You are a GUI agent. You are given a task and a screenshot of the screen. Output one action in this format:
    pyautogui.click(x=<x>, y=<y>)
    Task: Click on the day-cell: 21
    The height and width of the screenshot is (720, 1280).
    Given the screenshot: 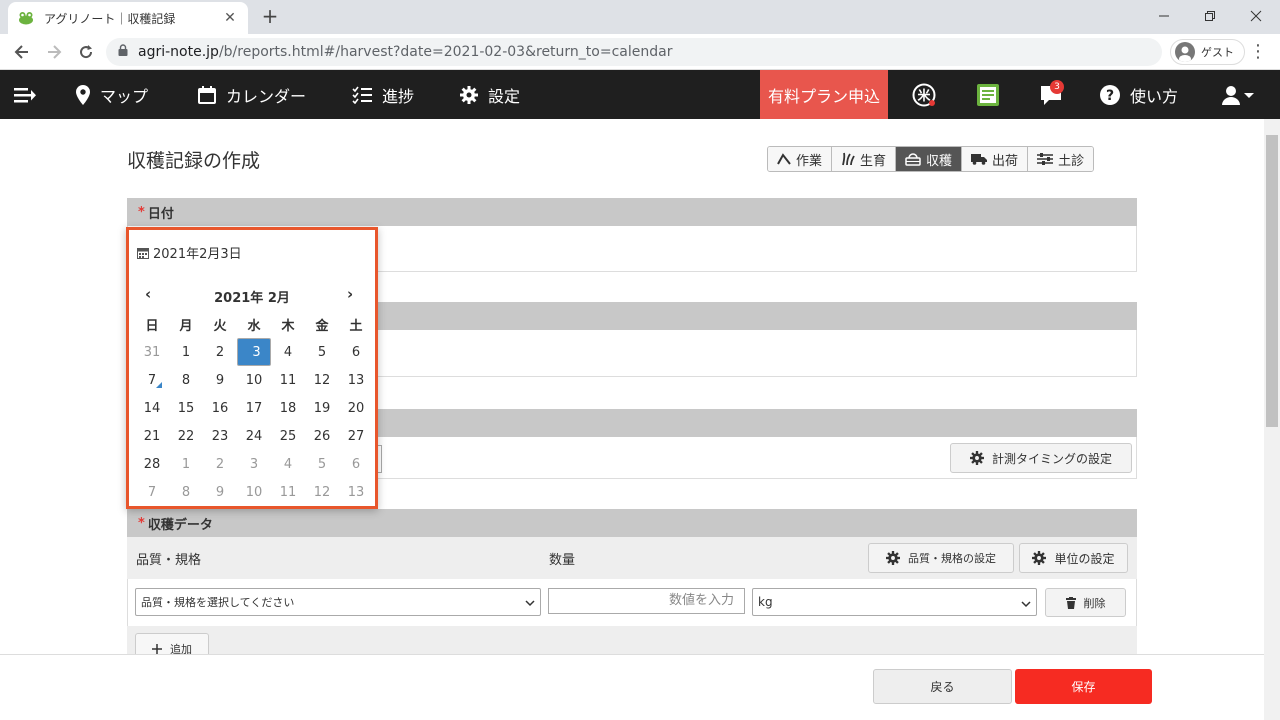 What is the action you would take?
    pyautogui.click(x=152, y=436)
    